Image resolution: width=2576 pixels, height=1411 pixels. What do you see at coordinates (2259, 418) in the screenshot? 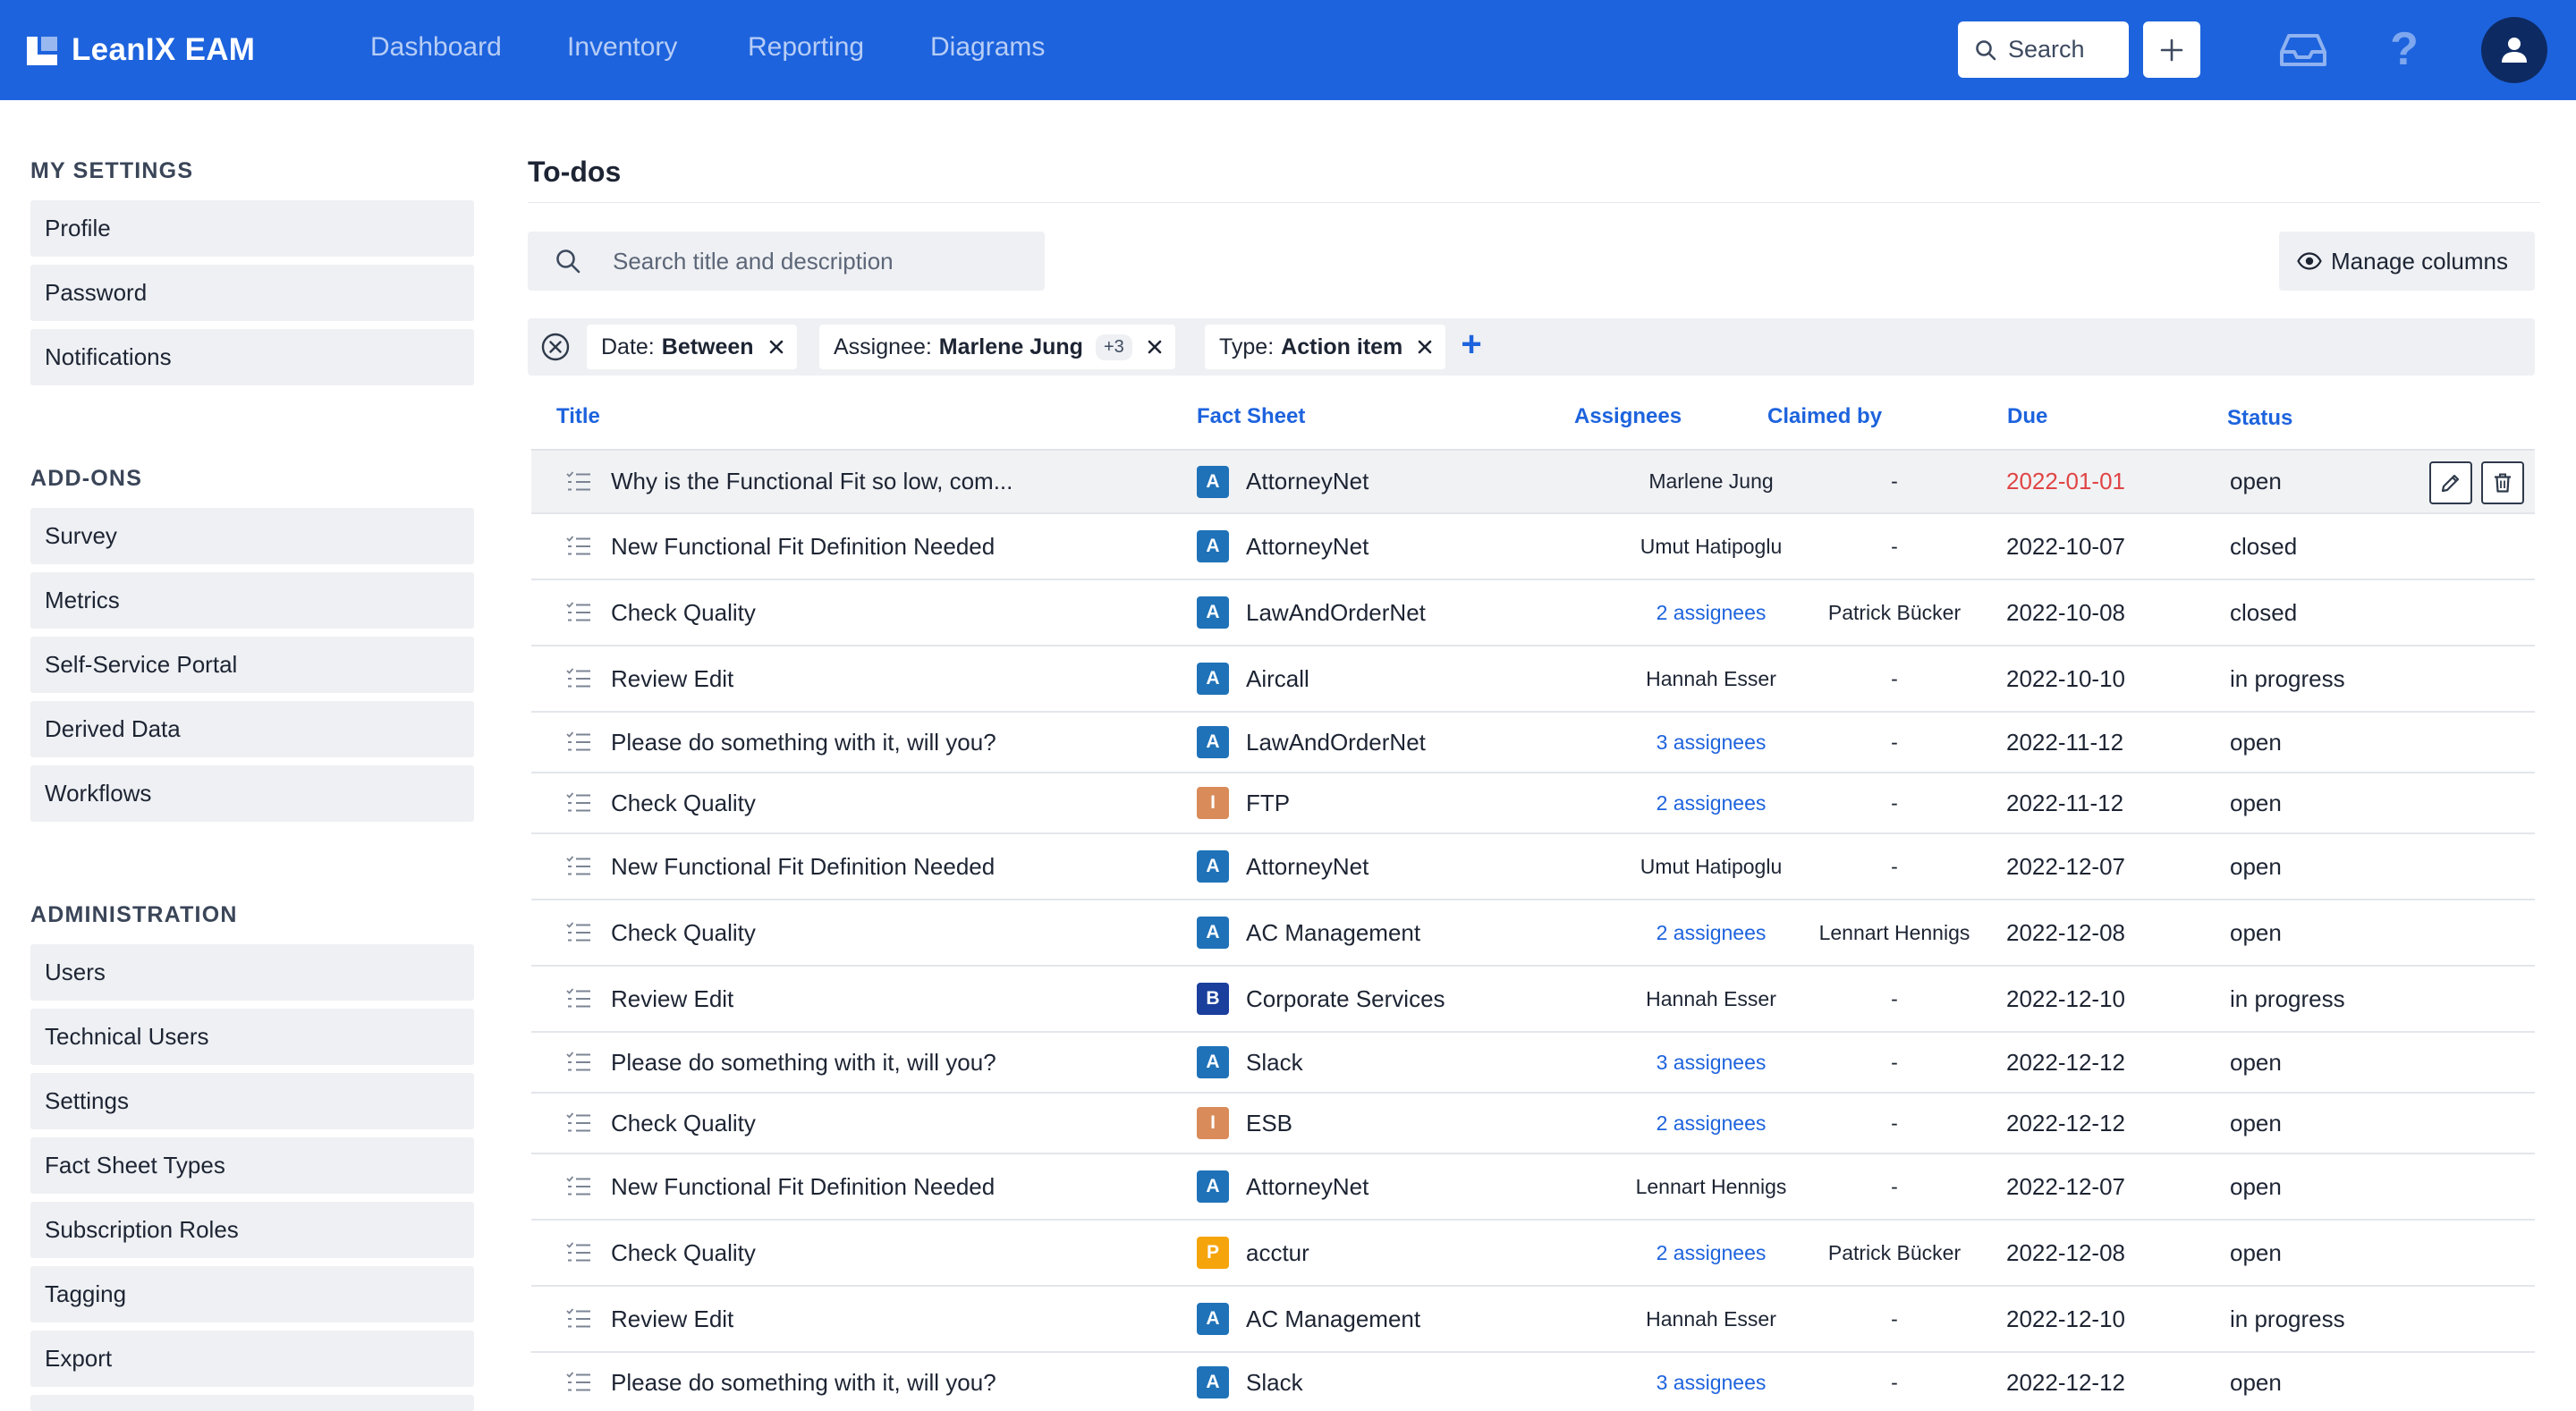
I see `column-header-status: Status` at bounding box center [2259, 418].